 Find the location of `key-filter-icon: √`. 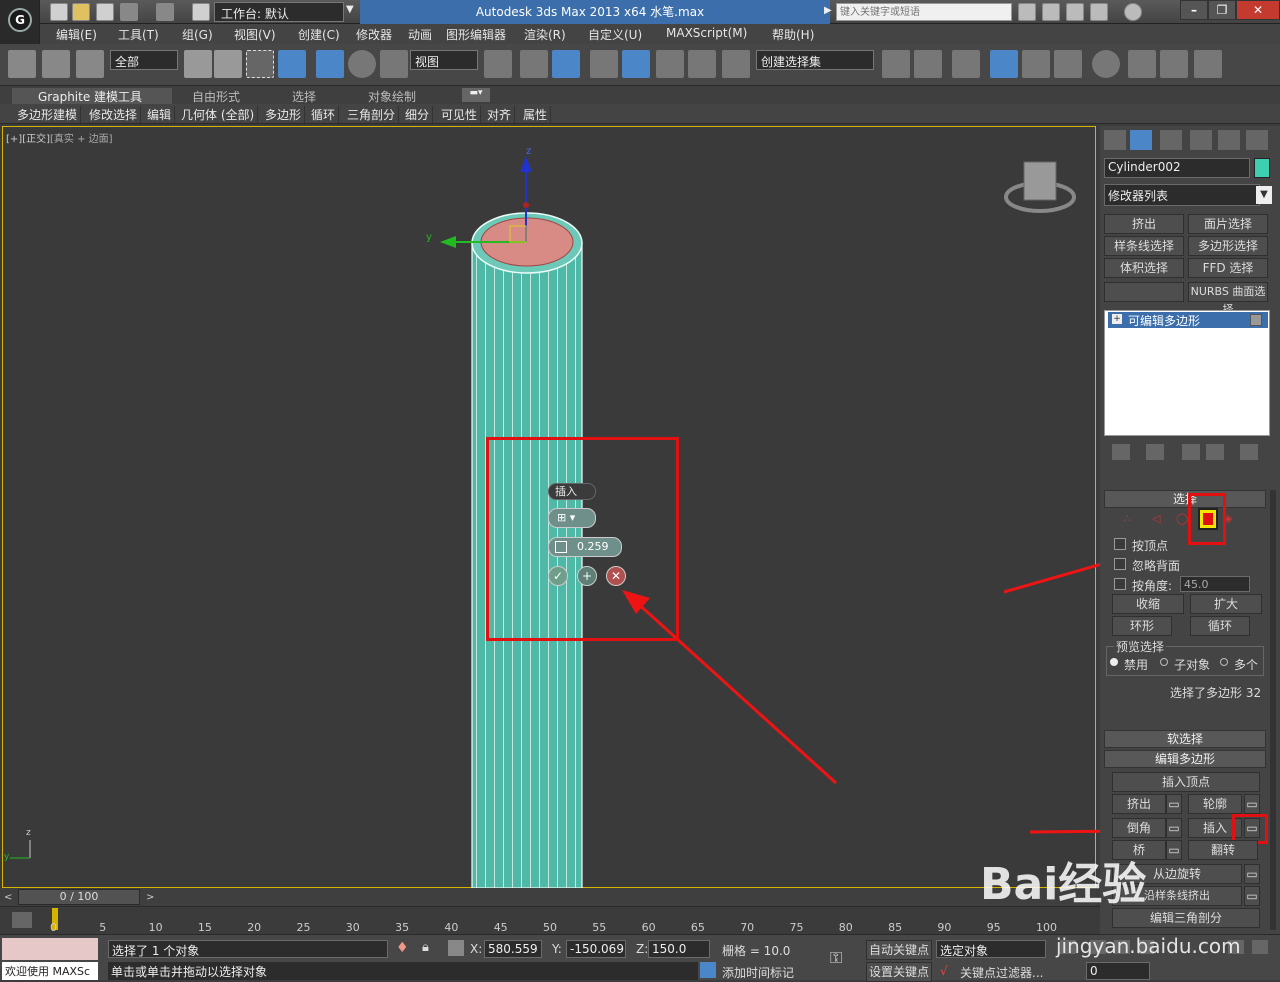

key-filter-icon: √ is located at coordinates (944, 971).